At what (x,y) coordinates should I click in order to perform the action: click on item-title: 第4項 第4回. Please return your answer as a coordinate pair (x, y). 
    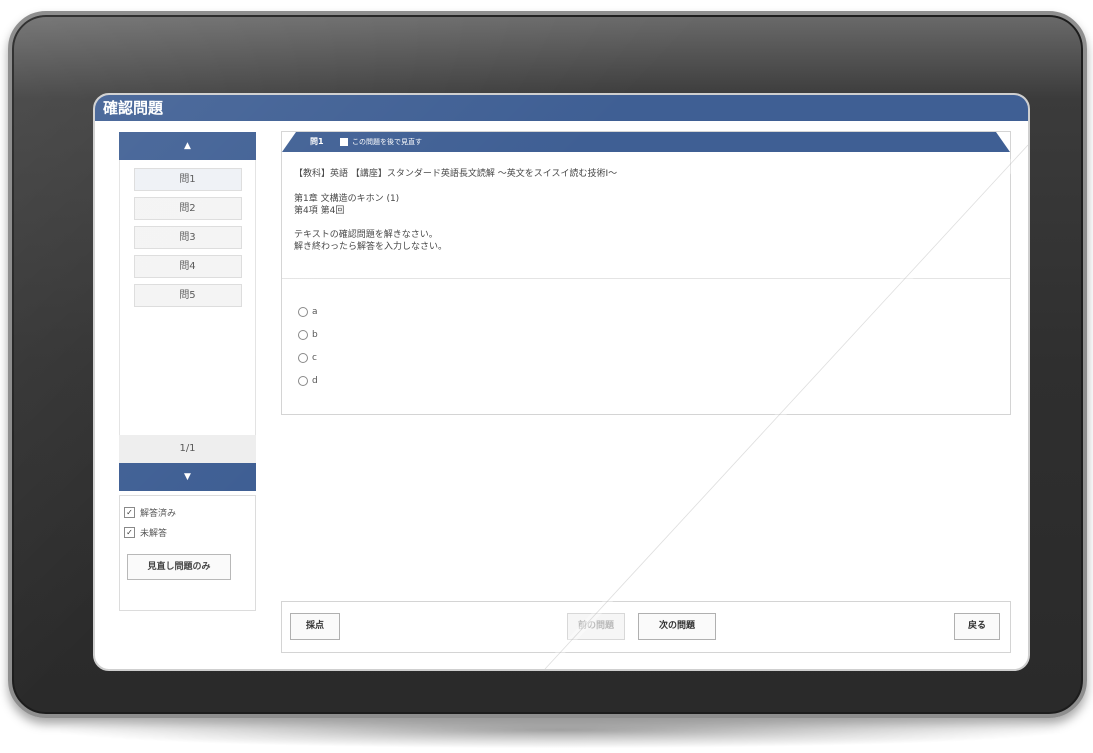
    Looking at the image, I should click on (319, 211).